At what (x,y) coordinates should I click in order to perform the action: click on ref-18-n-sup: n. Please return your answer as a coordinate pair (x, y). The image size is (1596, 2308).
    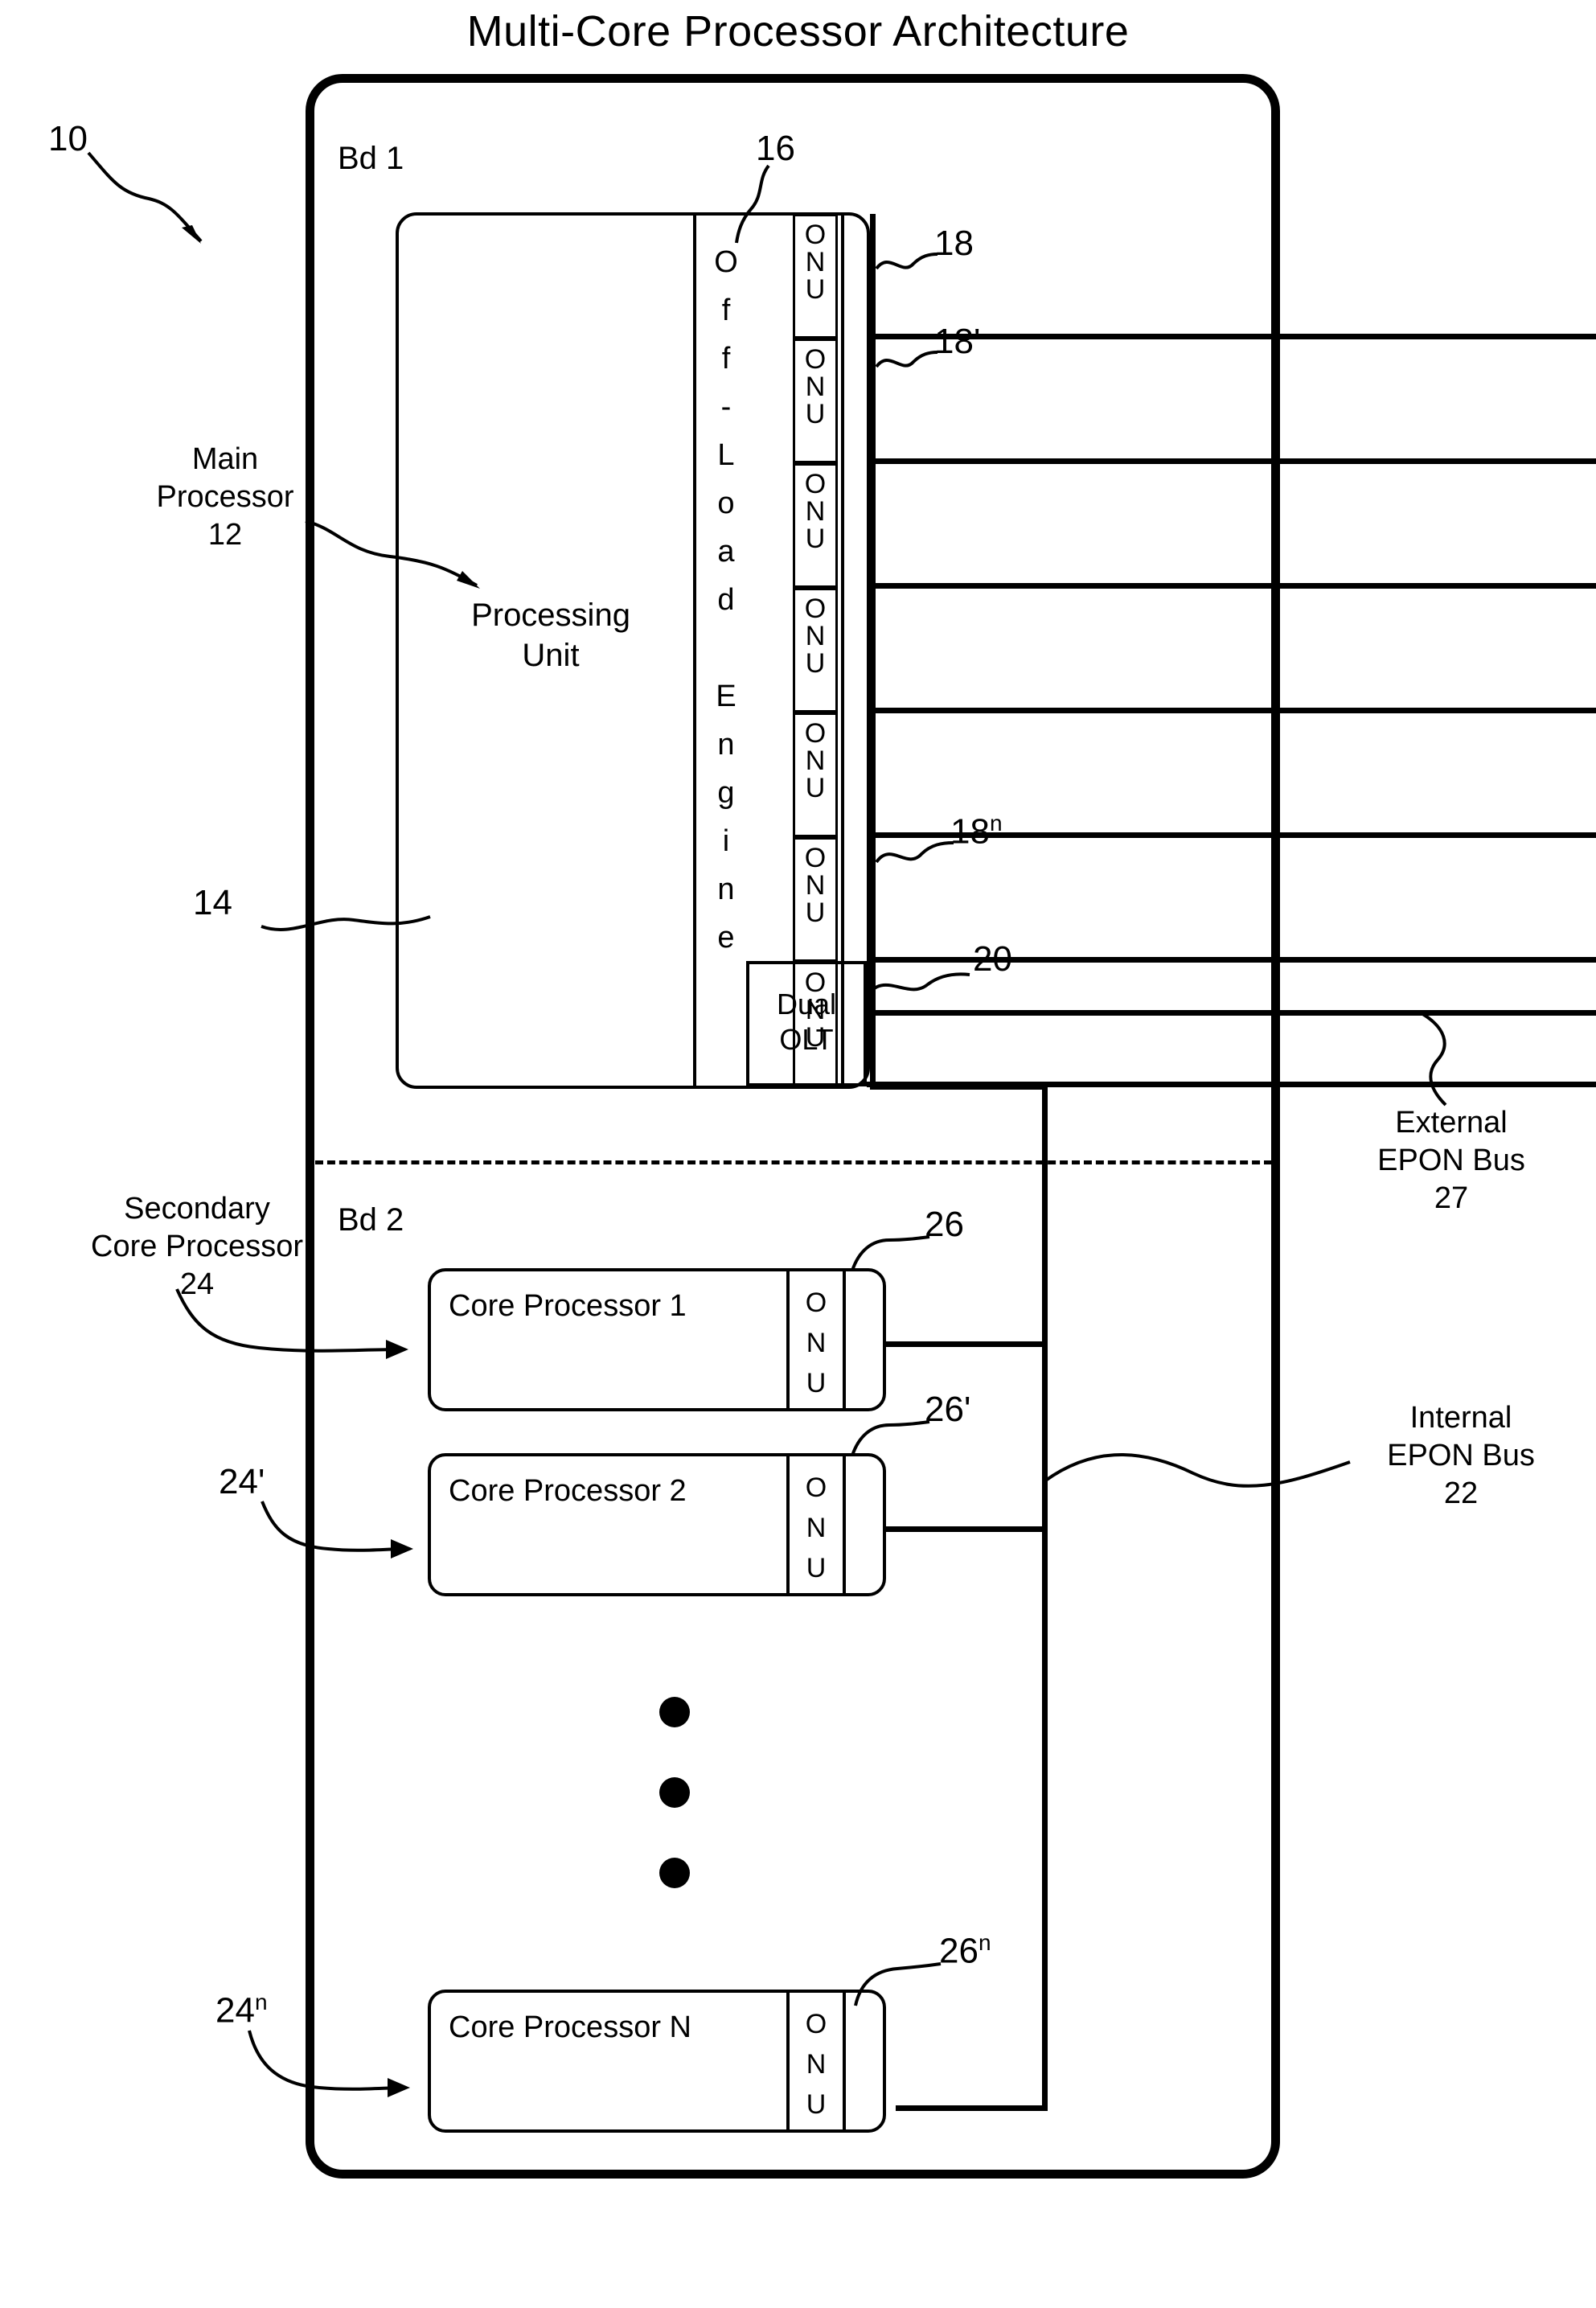
    Looking at the image, I should click on (996, 824).